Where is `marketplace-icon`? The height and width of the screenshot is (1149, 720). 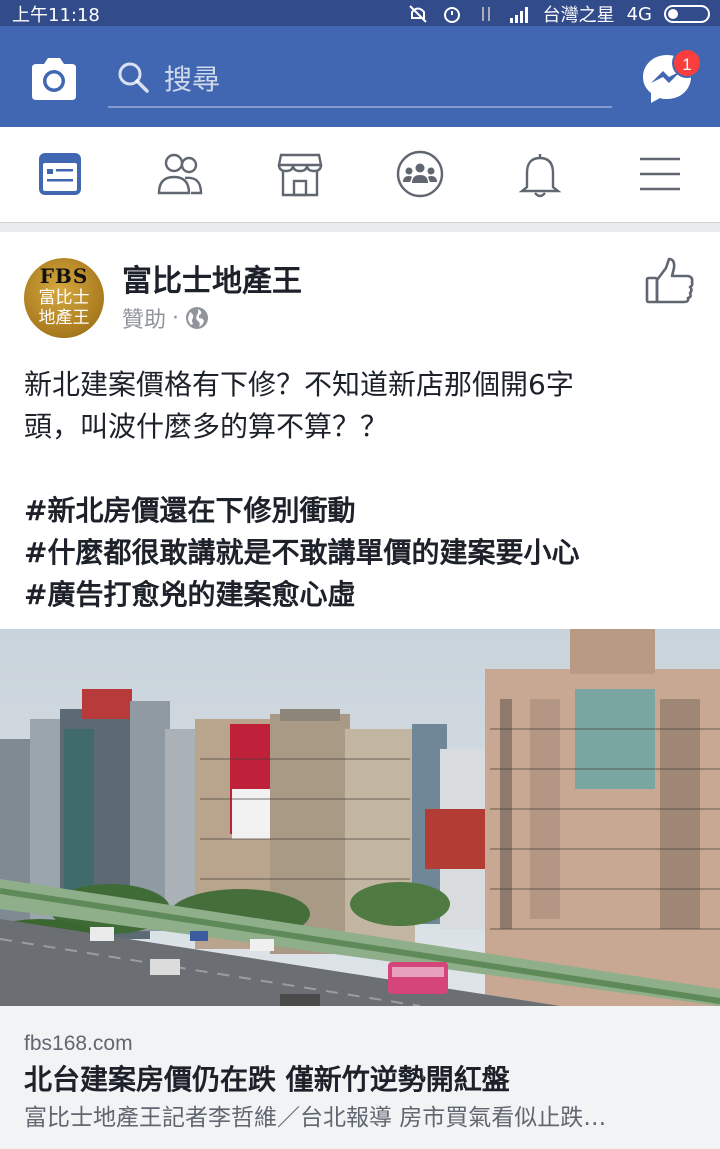
marketplace-icon is located at coordinates (300, 175).